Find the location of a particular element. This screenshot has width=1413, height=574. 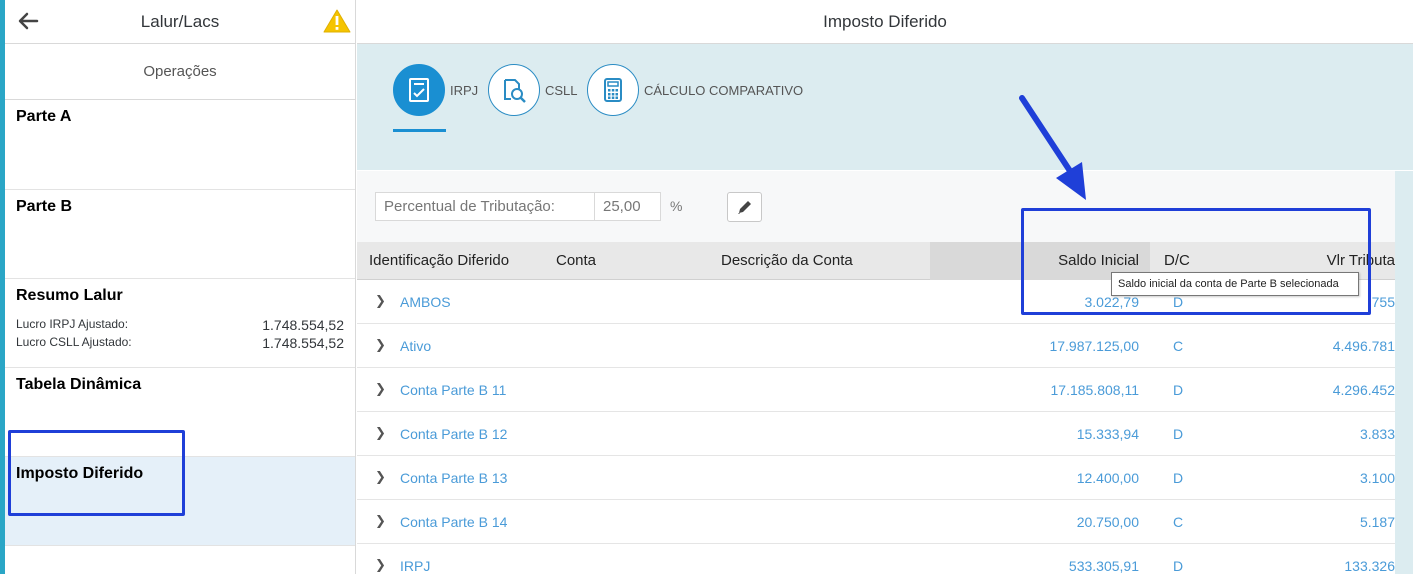

tab-csll-circle is located at coordinates (514, 90).